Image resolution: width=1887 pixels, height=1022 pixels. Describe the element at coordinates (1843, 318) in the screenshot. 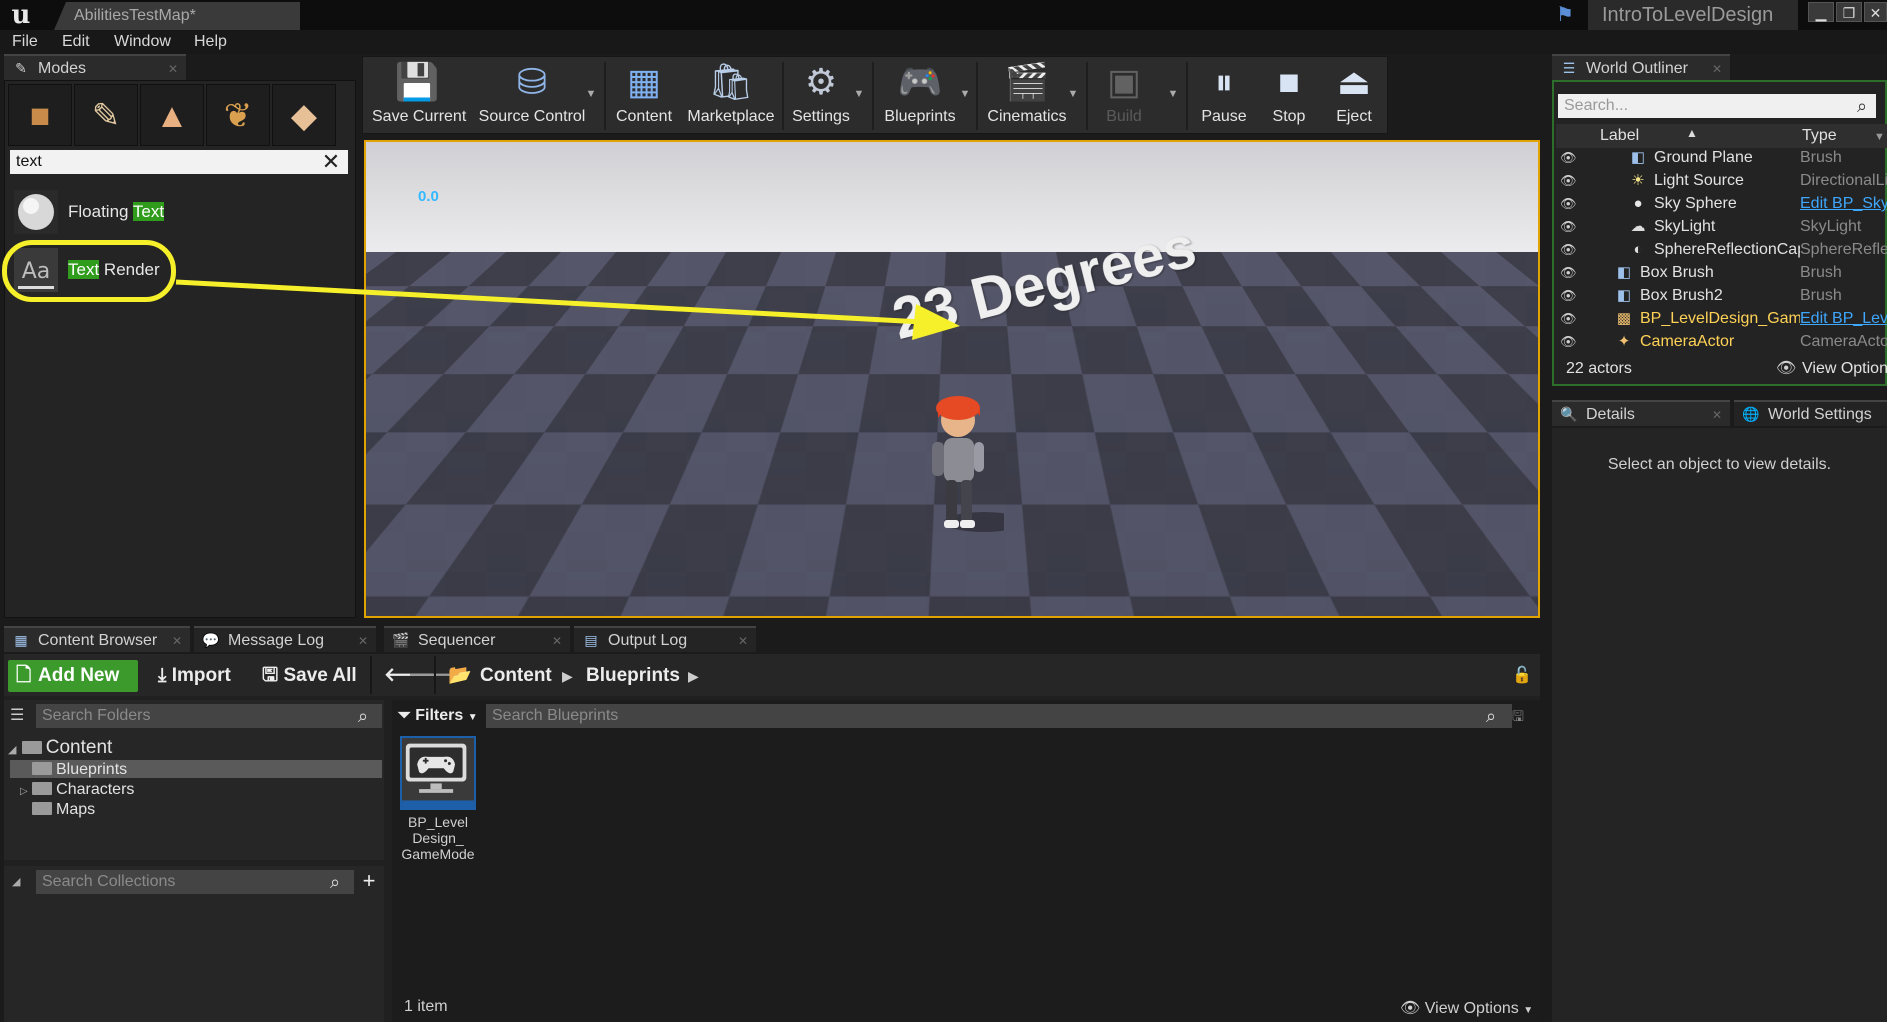

I see `edit-blueprint-link: Edit BP_Lev` at that location.